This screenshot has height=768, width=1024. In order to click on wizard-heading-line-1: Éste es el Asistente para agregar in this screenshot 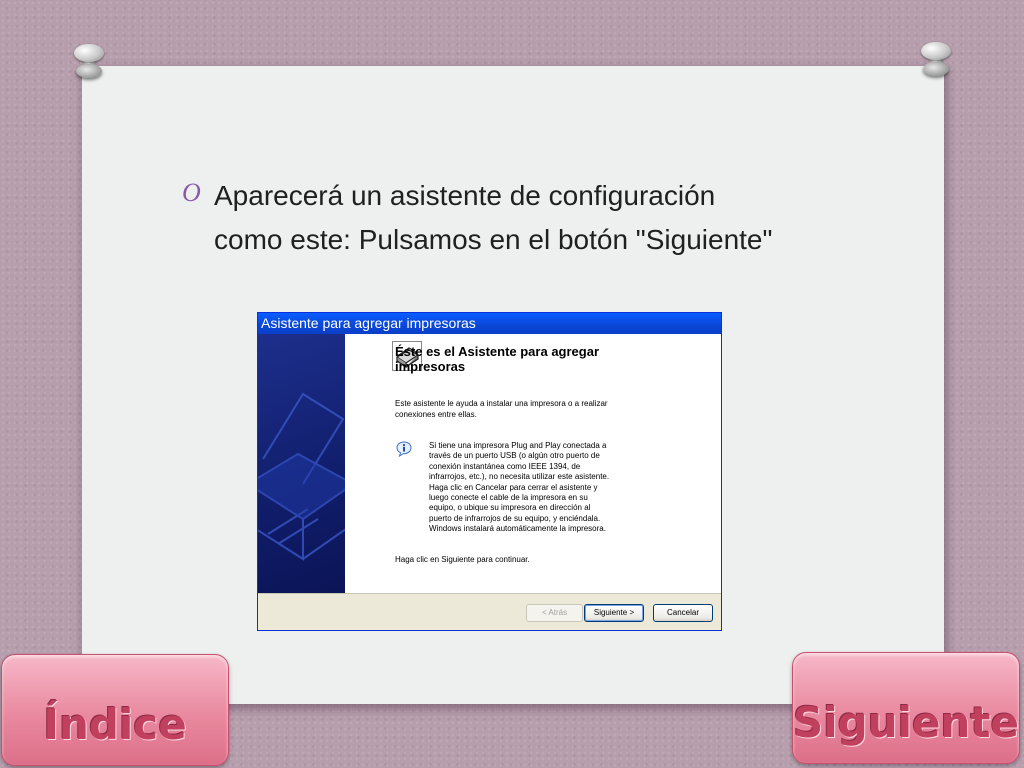, I will do `click(497, 351)`.